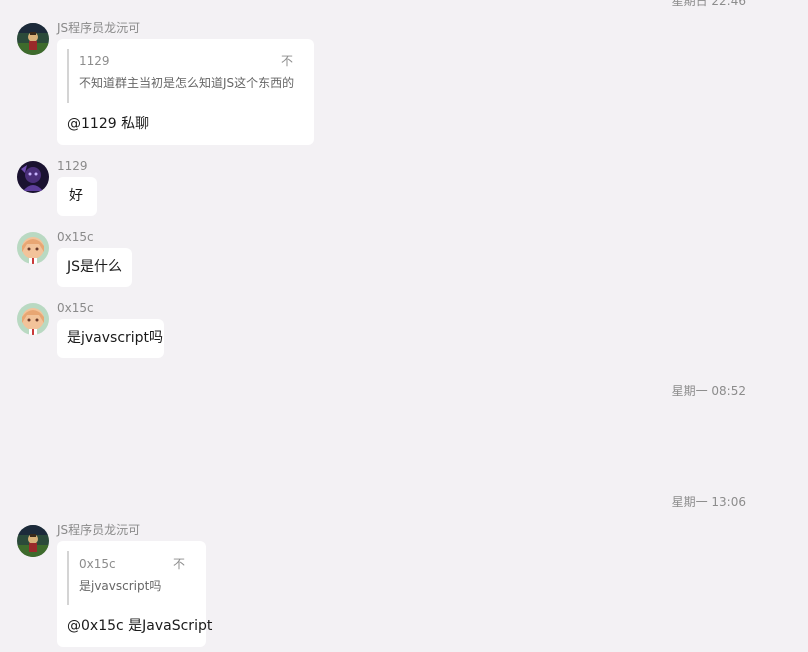  Describe the element at coordinates (108, 124) in the screenshot. I see `message-text: @1129 私聊` at that location.